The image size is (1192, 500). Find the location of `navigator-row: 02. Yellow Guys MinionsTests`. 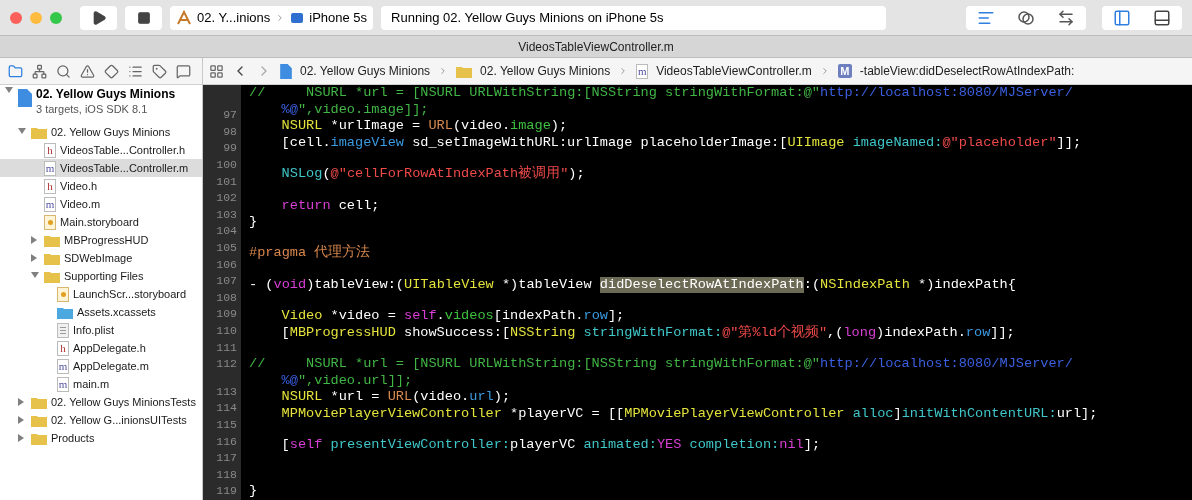

navigator-row: 02. Yellow Guys MinionsTests is located at coordinates (101, 402).